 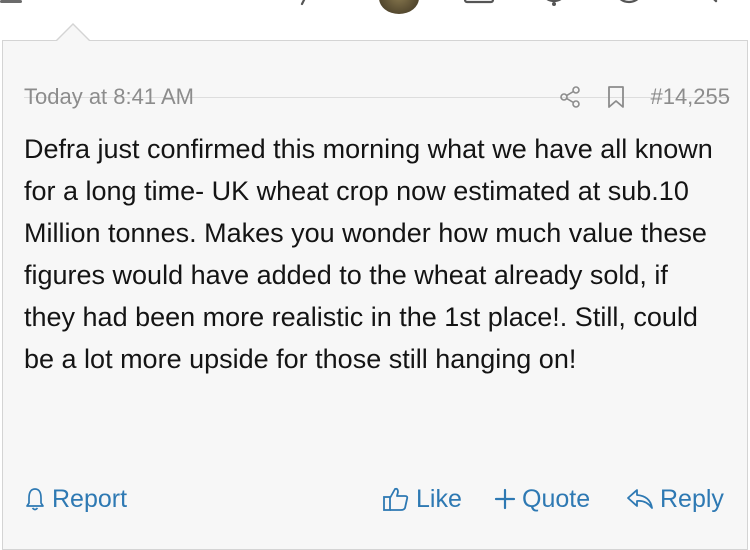 What do you see at coordinates (377, 84) in the screenshot?
I see `post-meta: Today at 8:41 AM #14,255` at bounding box center [377, 84].